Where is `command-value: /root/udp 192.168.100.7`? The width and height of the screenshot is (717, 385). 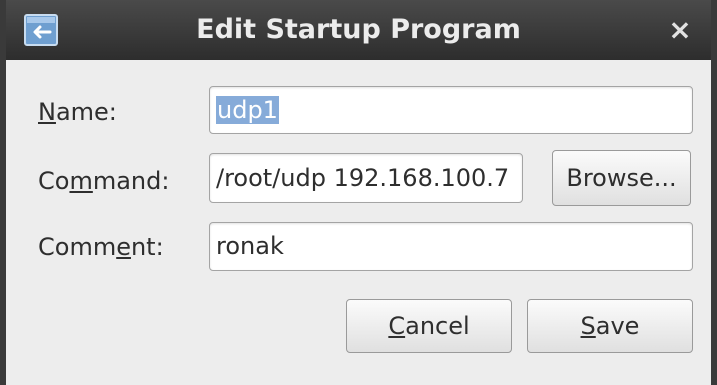
command-value: /root/udp 192.168.100.7 is located at coordinates (363, 178).